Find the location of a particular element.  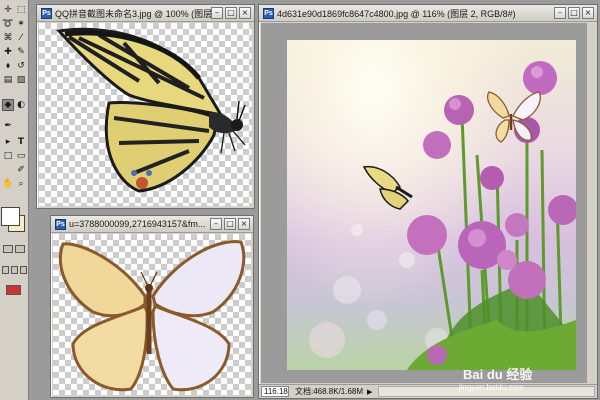

status-bar: 116.18% 文档:468.8K/1.68M ▶ is located at coordinates (428, 391).